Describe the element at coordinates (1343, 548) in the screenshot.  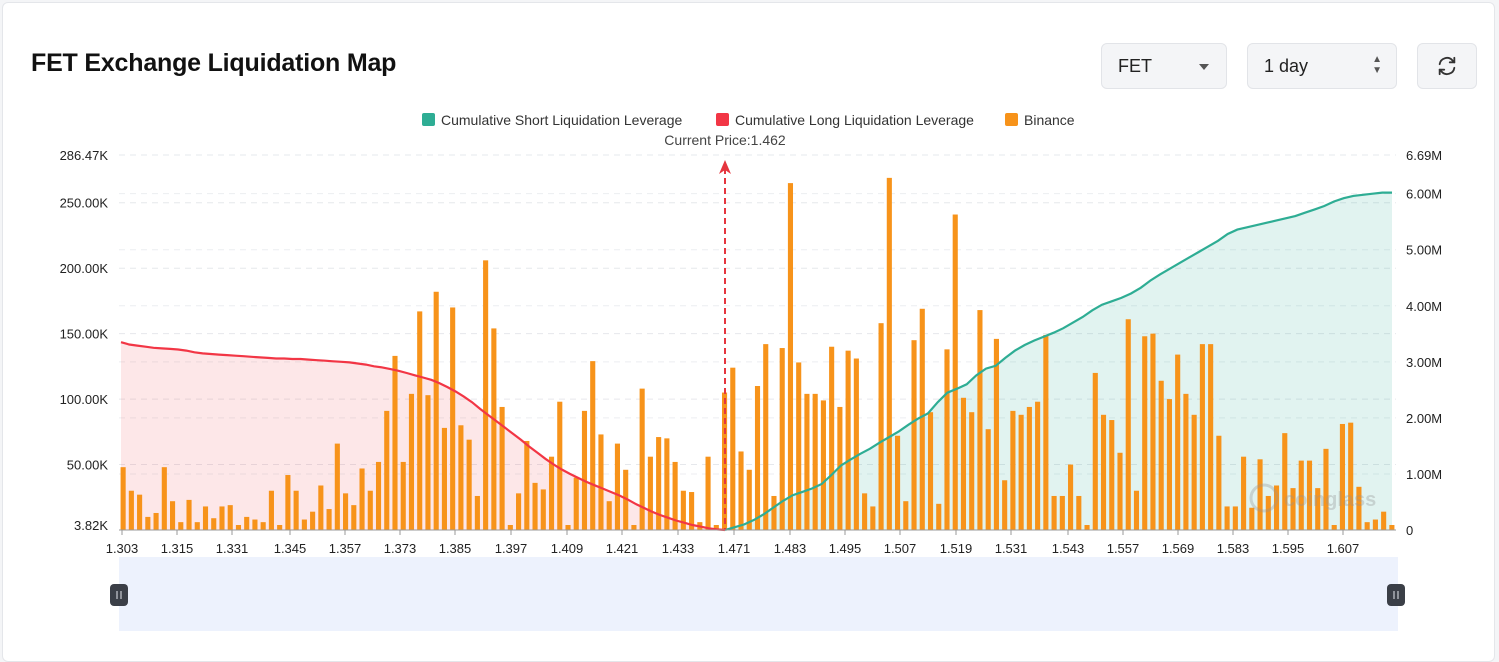
I see `x-tick-label: 1.607` at that location.